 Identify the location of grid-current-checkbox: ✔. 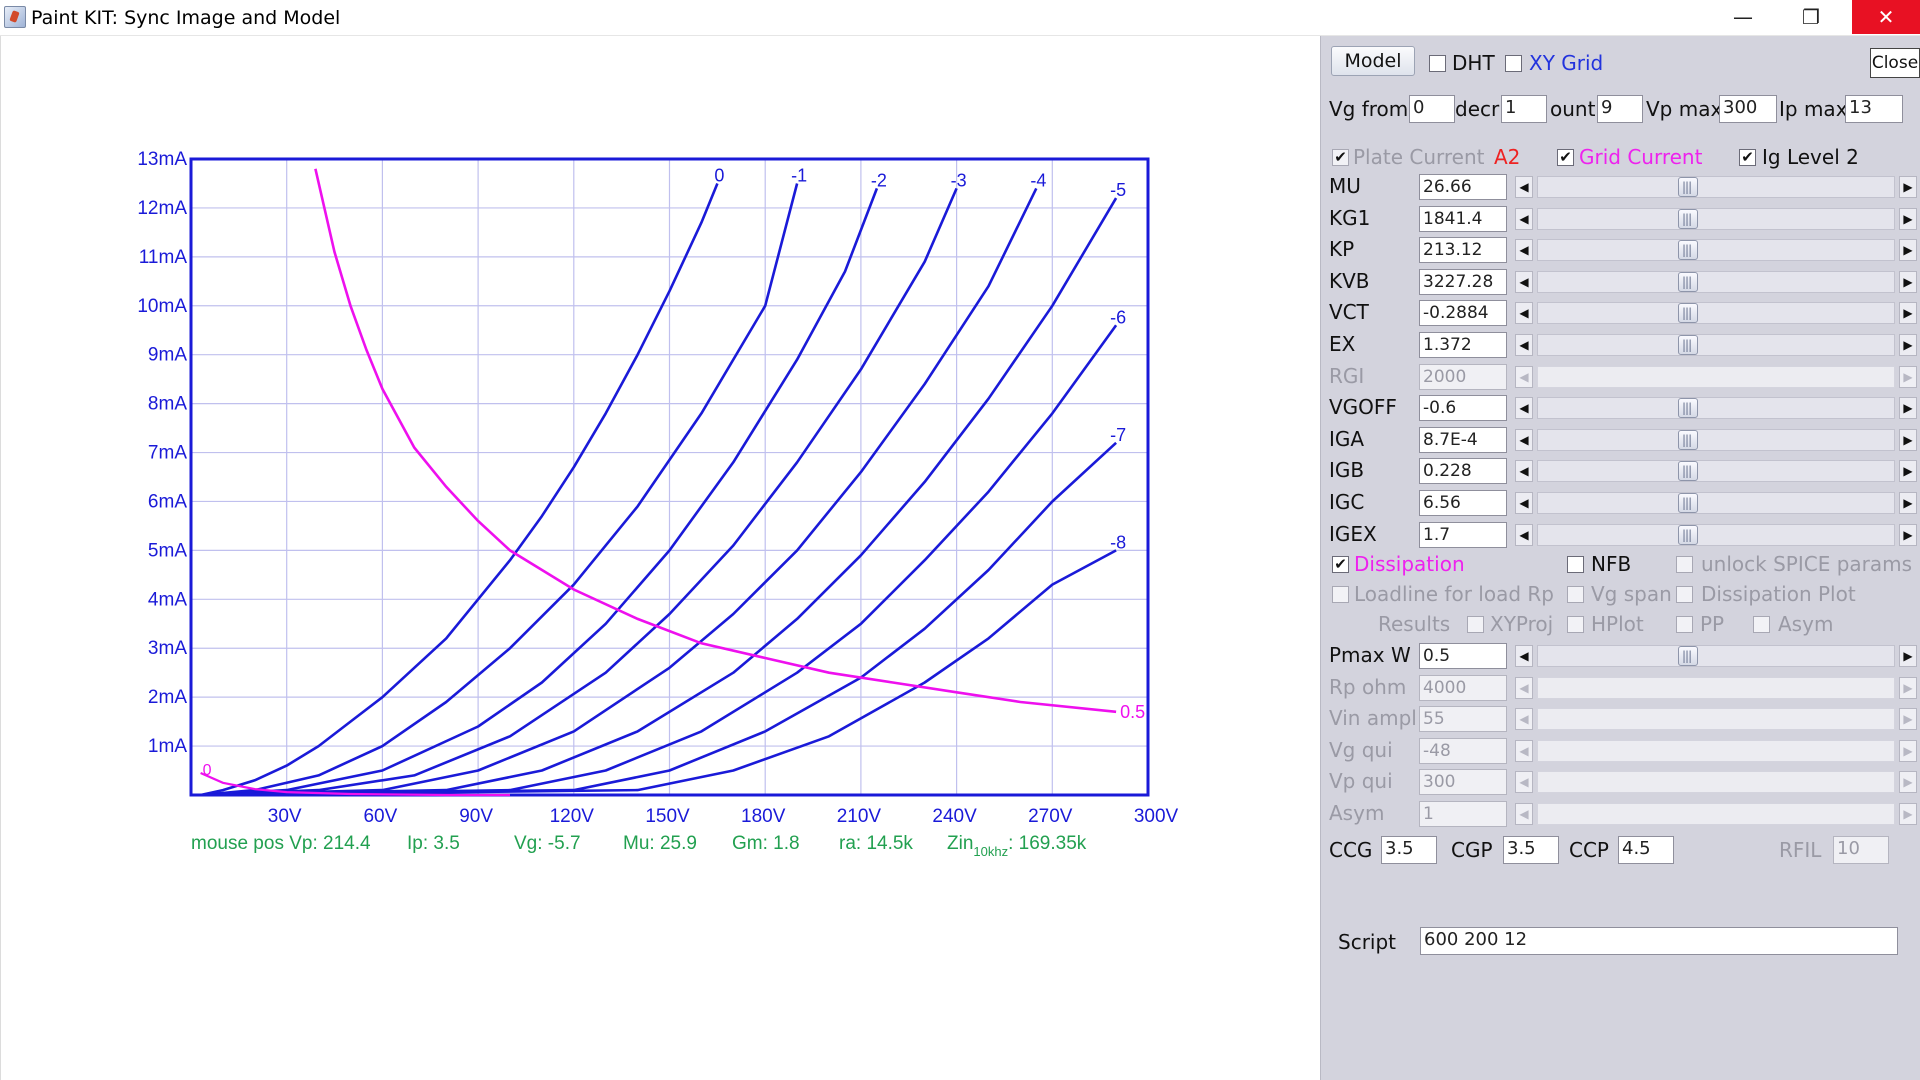
(1565, 157).